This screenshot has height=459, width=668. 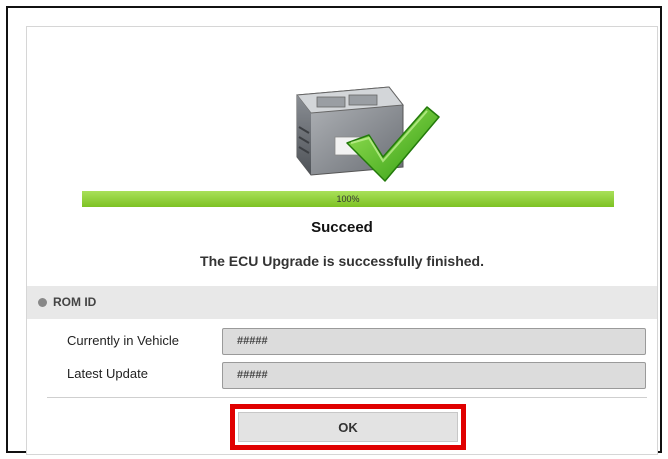 What do you see at coordinates (123, 340) in the screenshot?
I see `currently-in-vehicle-label: Currently in Vehicle` at bounding box center [123, 340].